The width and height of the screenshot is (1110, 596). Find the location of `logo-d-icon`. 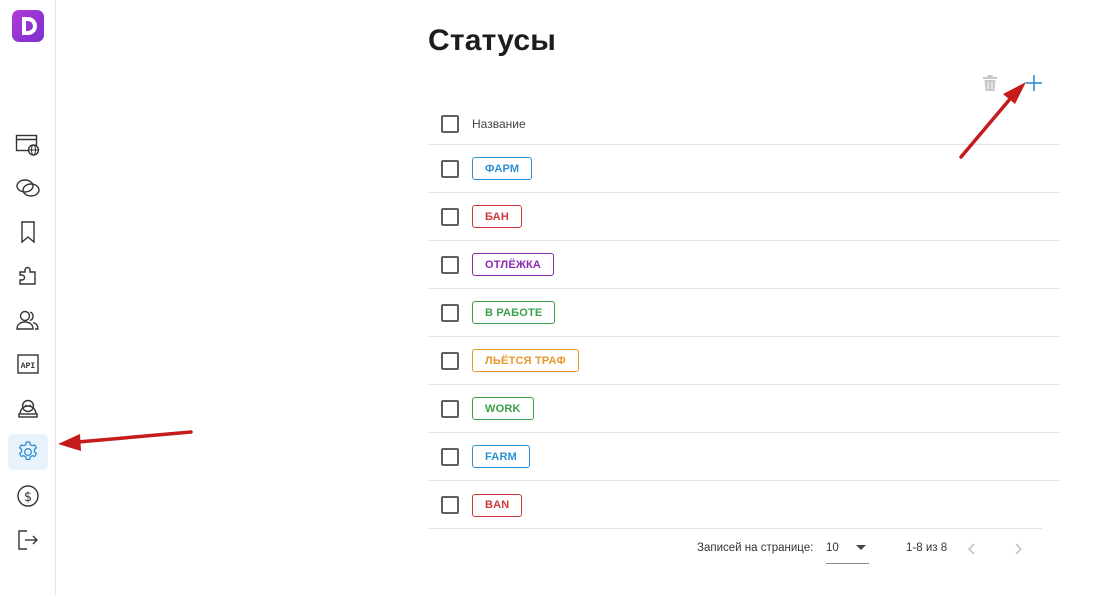

logo-d-icon is located at coordinates (29, 26).